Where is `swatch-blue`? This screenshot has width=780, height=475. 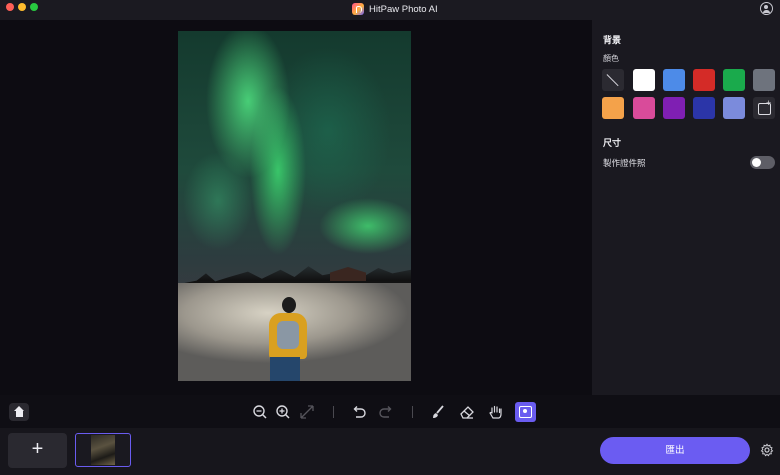
swatch-blue is located at coordinates (674, 80).